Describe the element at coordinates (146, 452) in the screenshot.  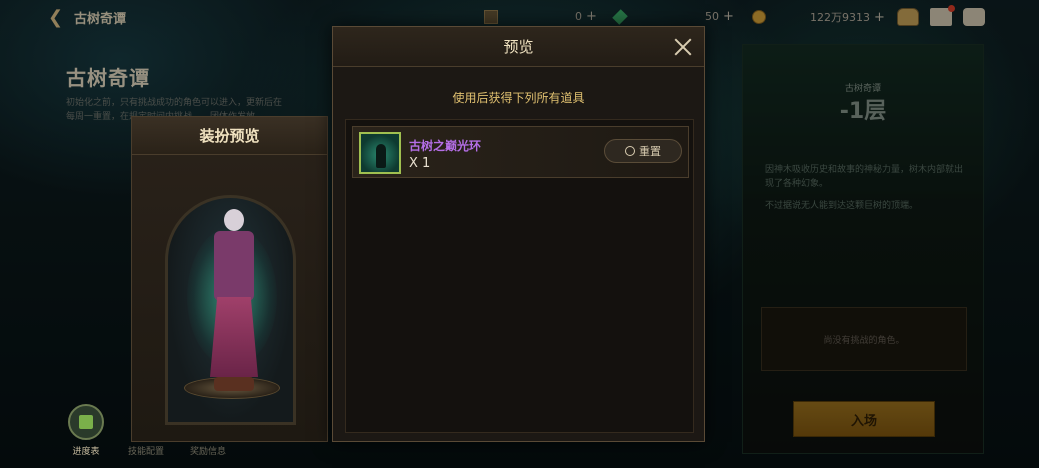
I see `nav-skills-label: 技能配置` at that location.